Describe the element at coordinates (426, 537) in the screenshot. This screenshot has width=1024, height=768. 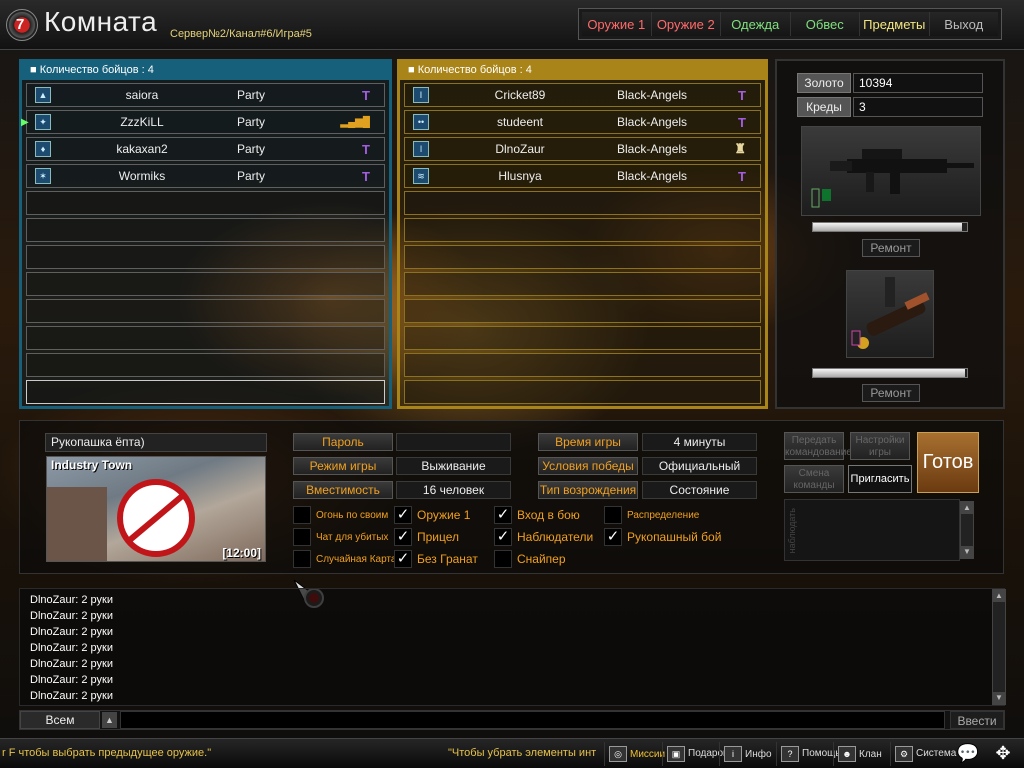
I see `option-crosshair: ✓ Прицел` at that location.